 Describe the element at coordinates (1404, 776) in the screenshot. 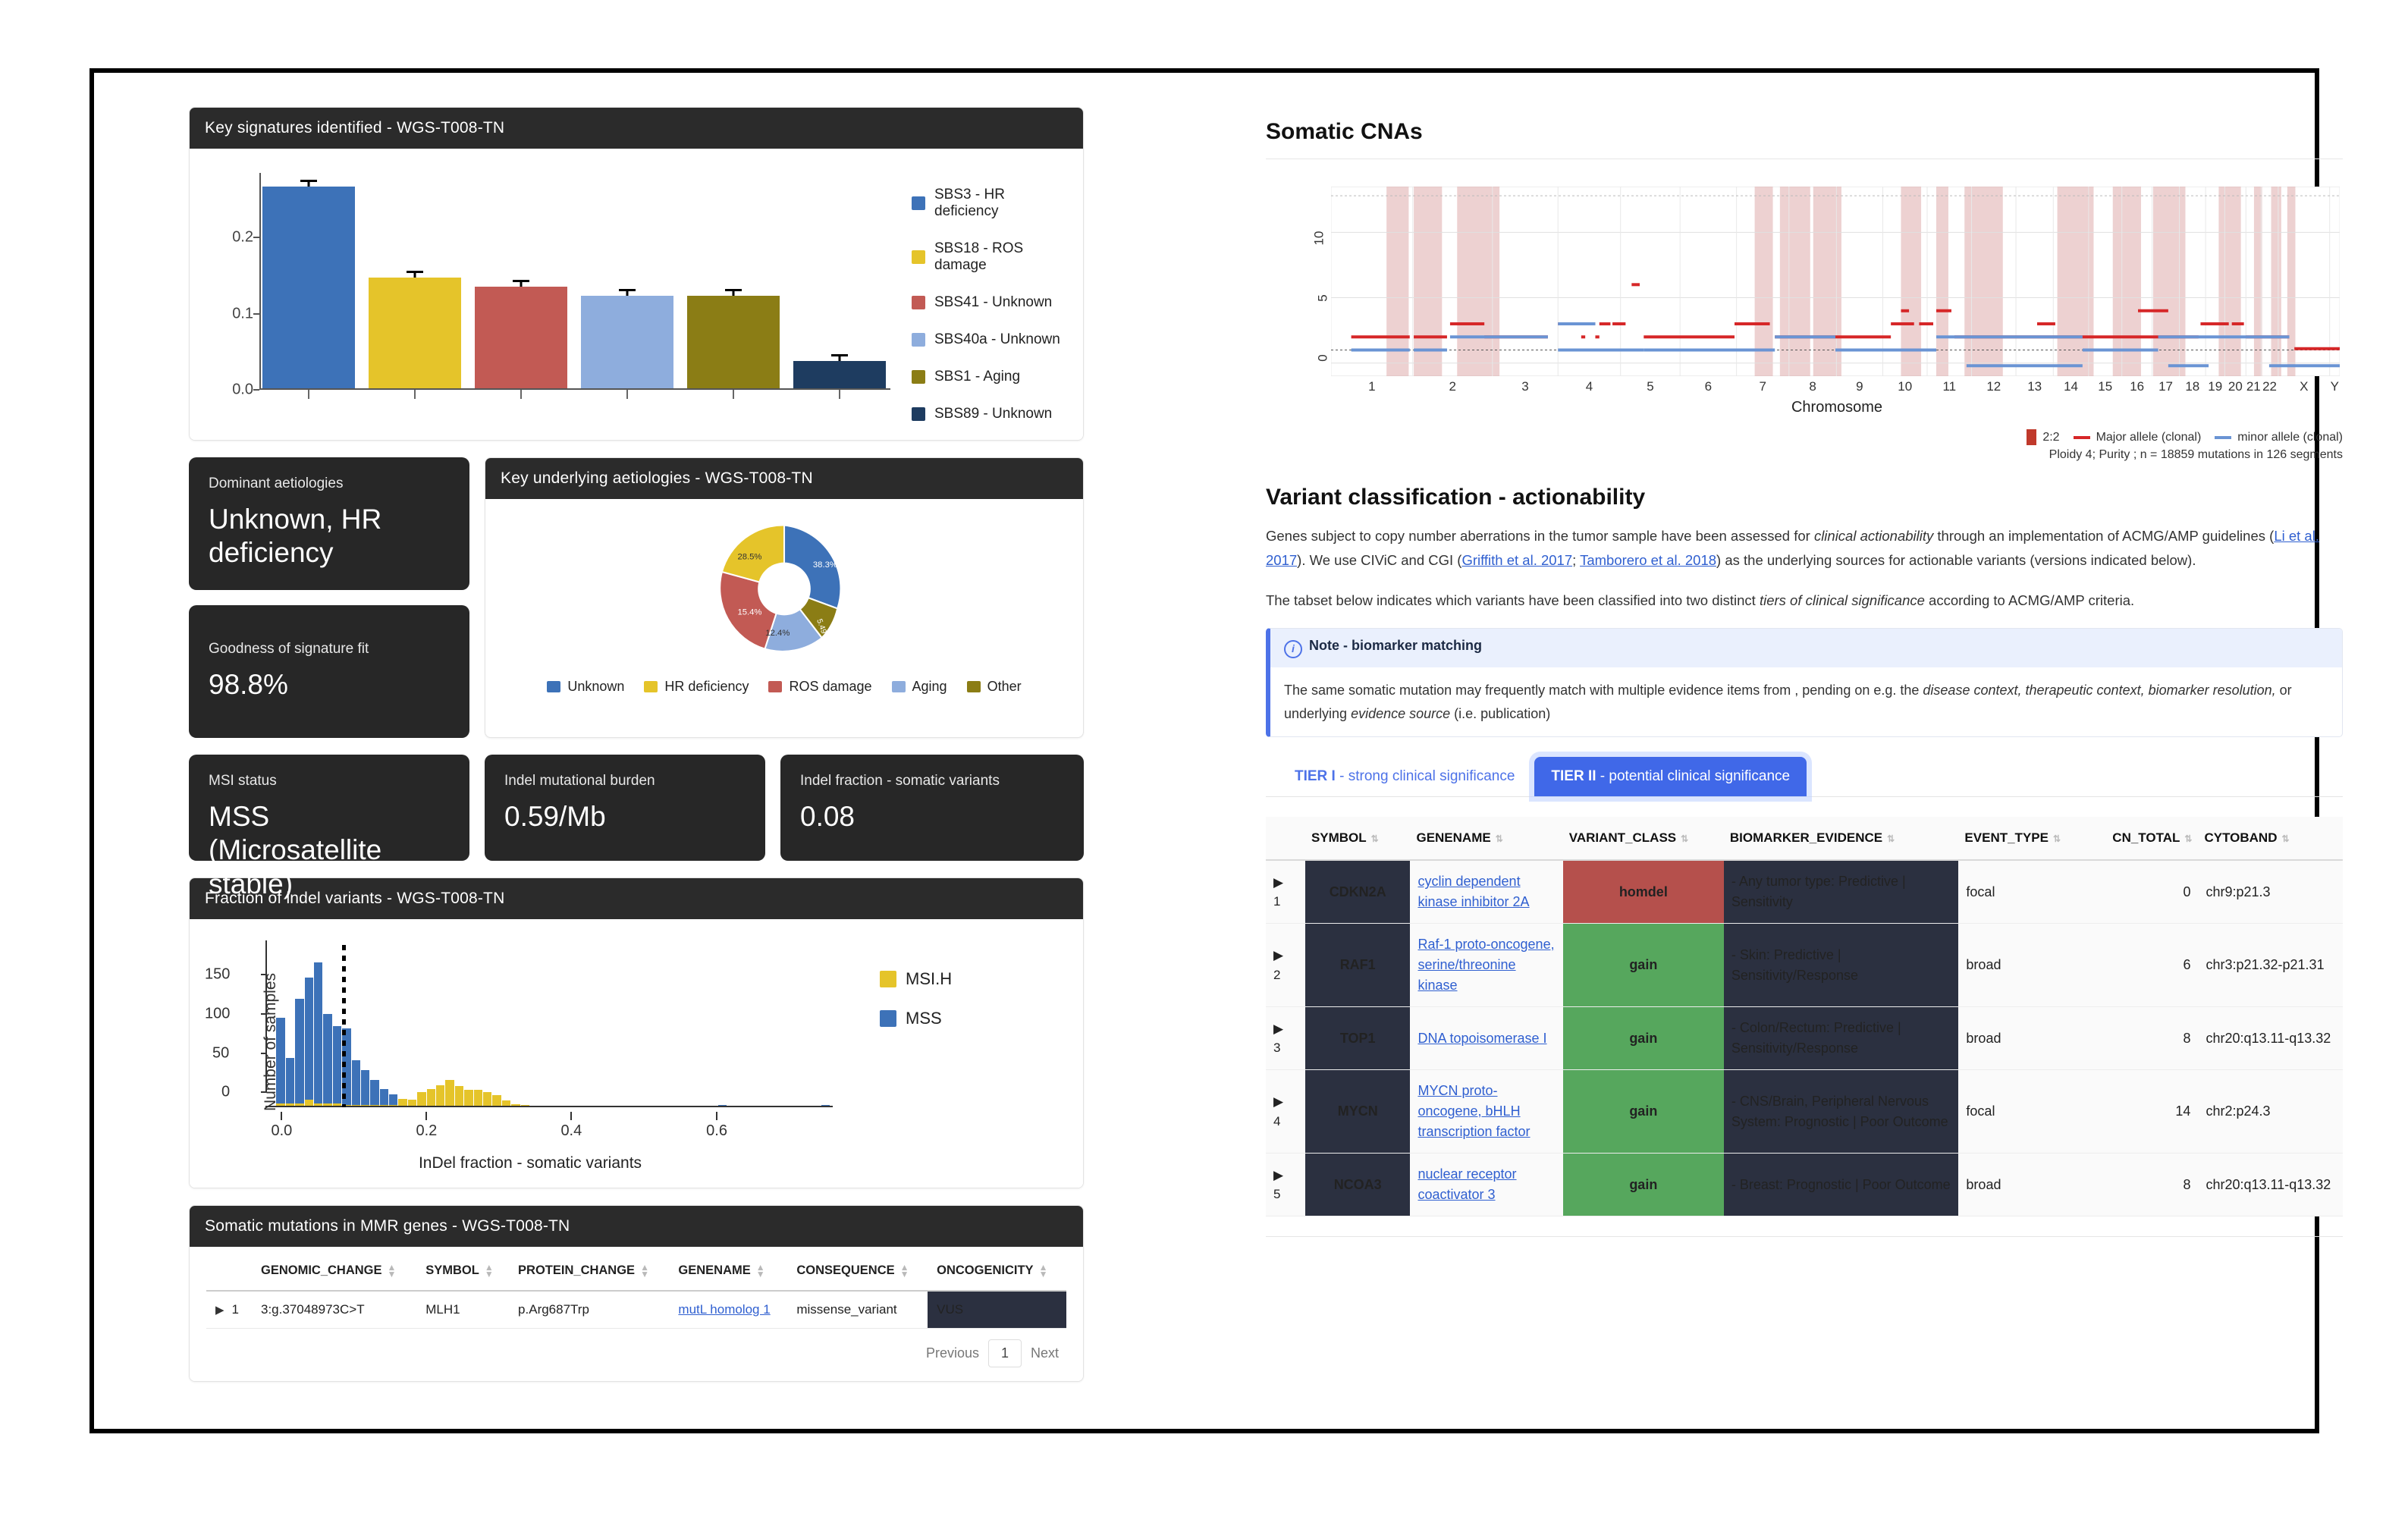

I see `tab-tier-1: TIER I - strong clinical significance` at that location.